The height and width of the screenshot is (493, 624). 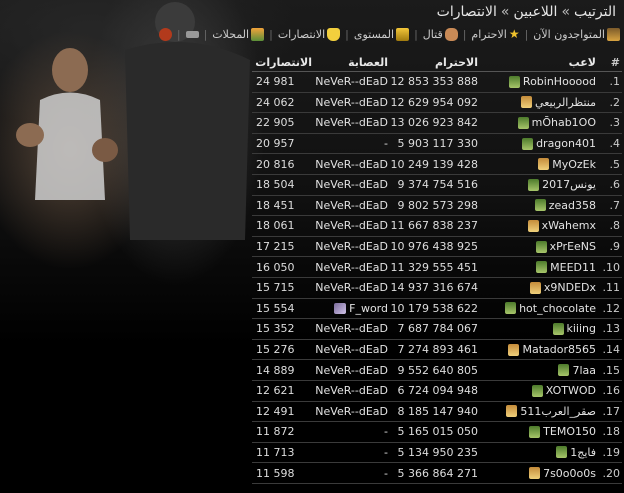 What do you see at coordinates (558, 411) in the screenshot?
I see `player-link: صقر_العرب511` at bounding box center [558, 411].